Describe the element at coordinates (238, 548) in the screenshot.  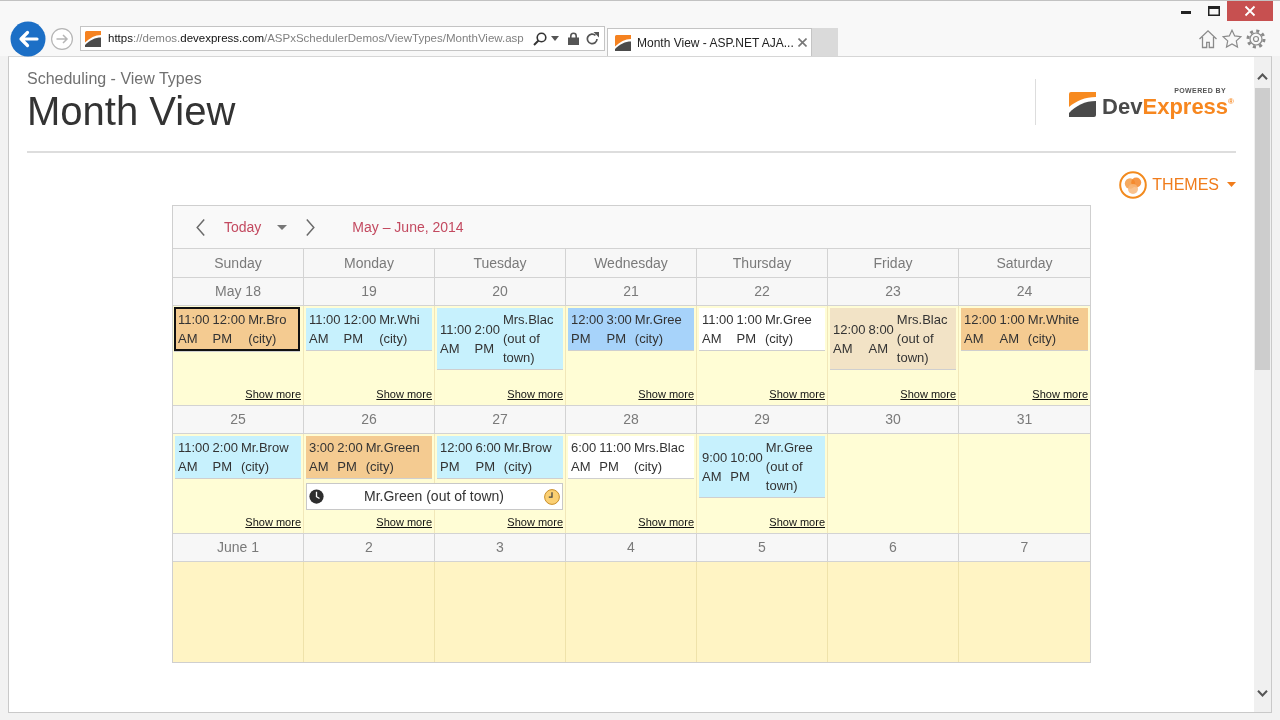
I see `date-header: June 1` at that location.